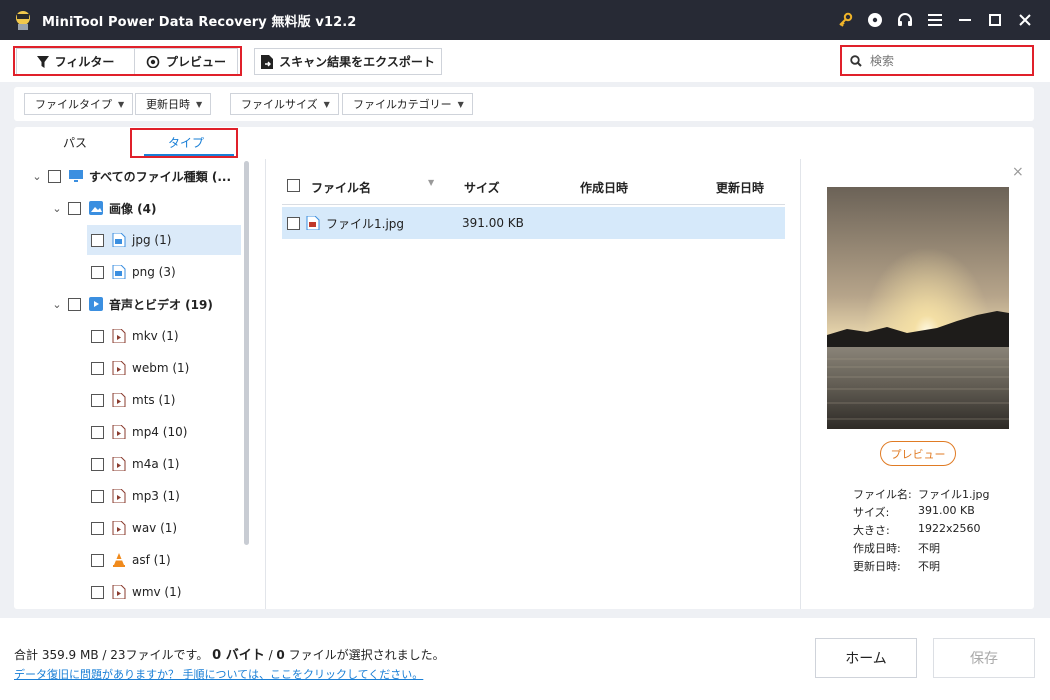  Describe the element at coordinates (293, 185) in the screenshot. I see `select-all-checkbox` at that location.